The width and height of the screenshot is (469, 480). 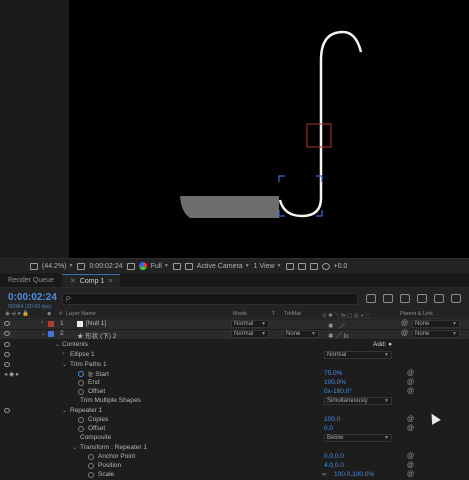 I want to click on composite-dropdown: Below ▼, so click(x=358, y=438).